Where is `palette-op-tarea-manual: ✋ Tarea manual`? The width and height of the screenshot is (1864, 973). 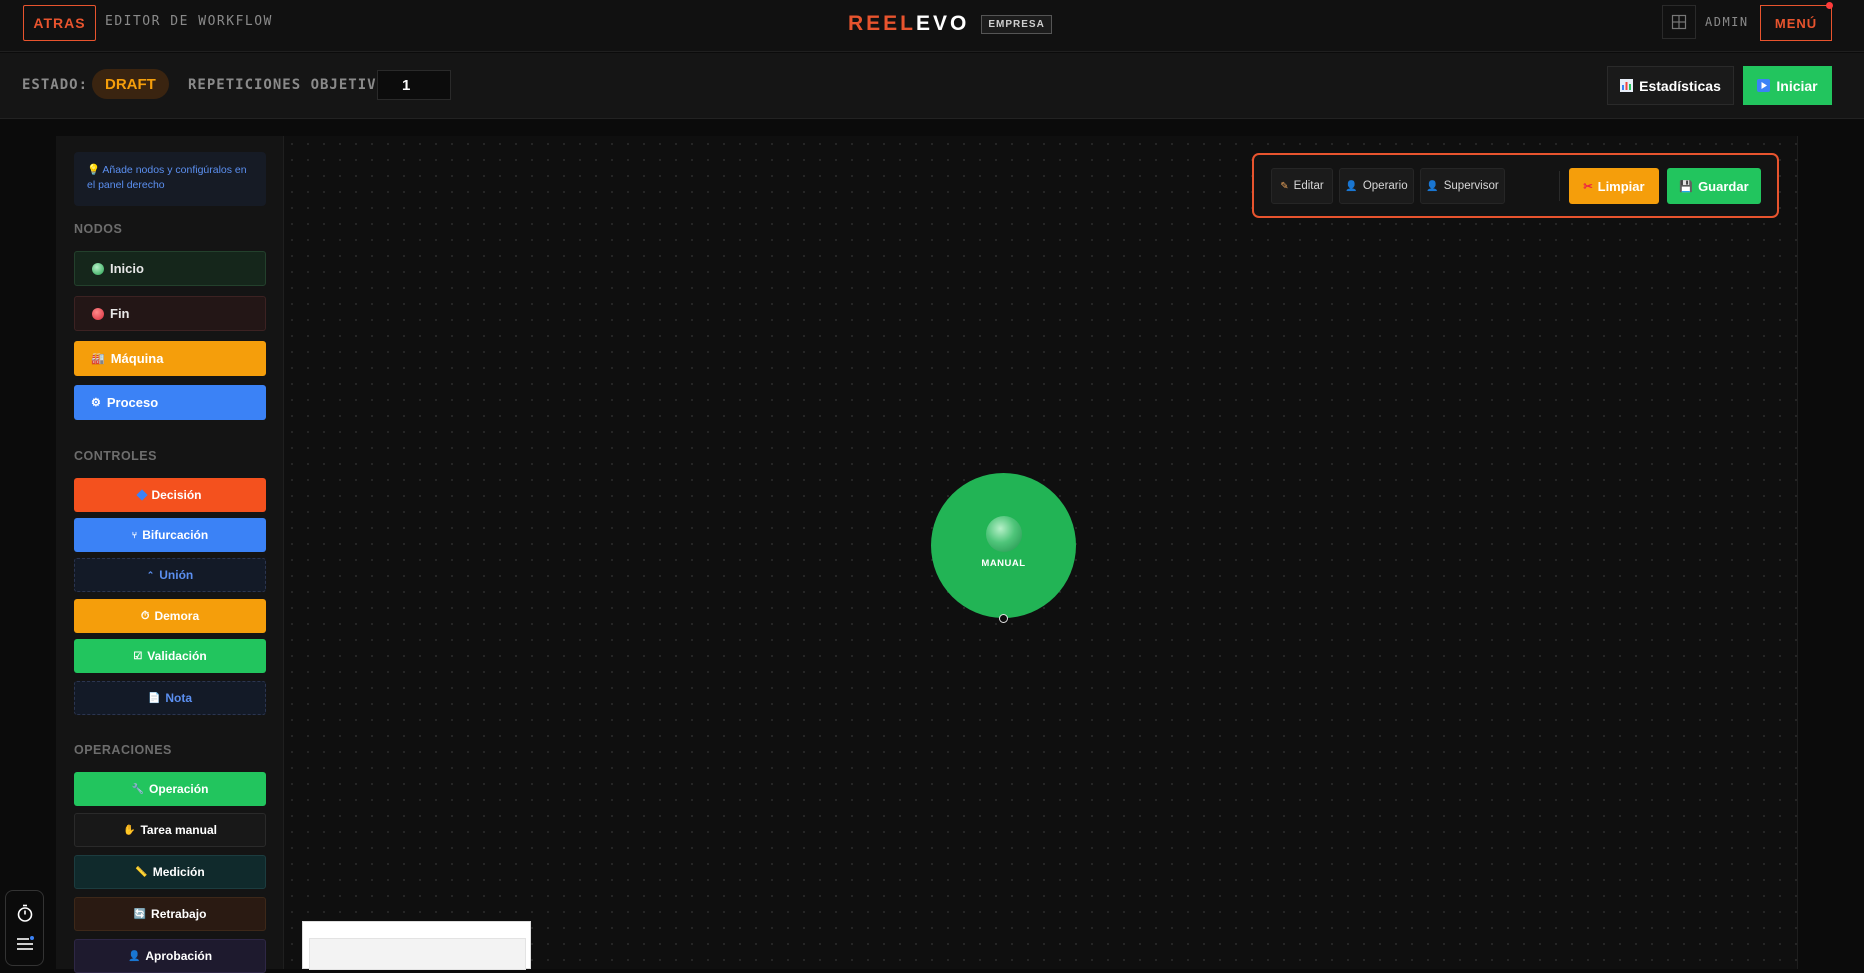 palette-op-tarea-manual: ✋ Tarea manual is located at coordinates (170, 830).